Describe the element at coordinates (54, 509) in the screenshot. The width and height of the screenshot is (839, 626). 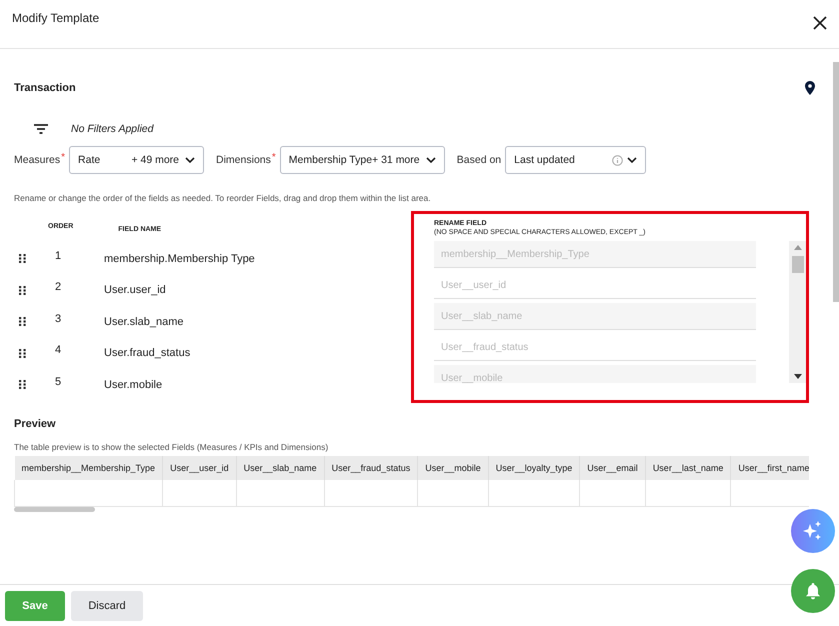
I see `horizontal-scrollbar` at that location.